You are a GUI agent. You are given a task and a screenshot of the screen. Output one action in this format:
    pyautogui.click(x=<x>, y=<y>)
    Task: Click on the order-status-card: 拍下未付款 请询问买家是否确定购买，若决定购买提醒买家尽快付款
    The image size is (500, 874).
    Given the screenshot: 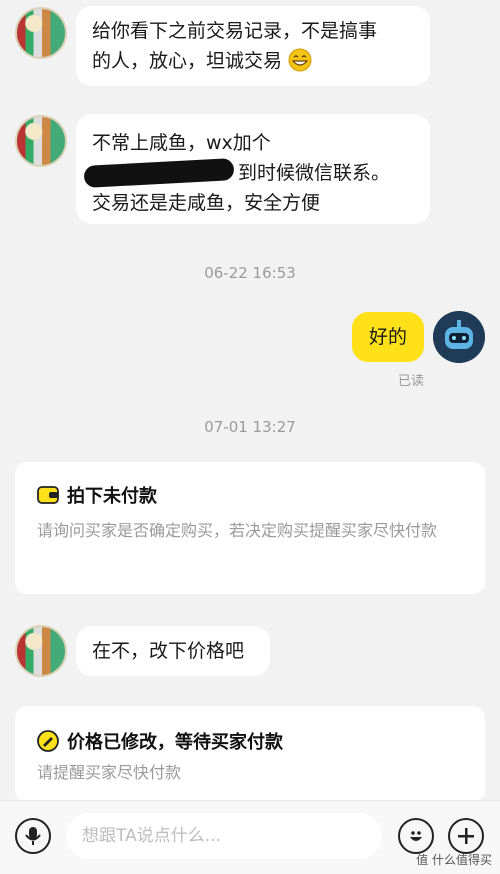 What is the action you would take?
    pyautogui.click(x=250, y=528)
    